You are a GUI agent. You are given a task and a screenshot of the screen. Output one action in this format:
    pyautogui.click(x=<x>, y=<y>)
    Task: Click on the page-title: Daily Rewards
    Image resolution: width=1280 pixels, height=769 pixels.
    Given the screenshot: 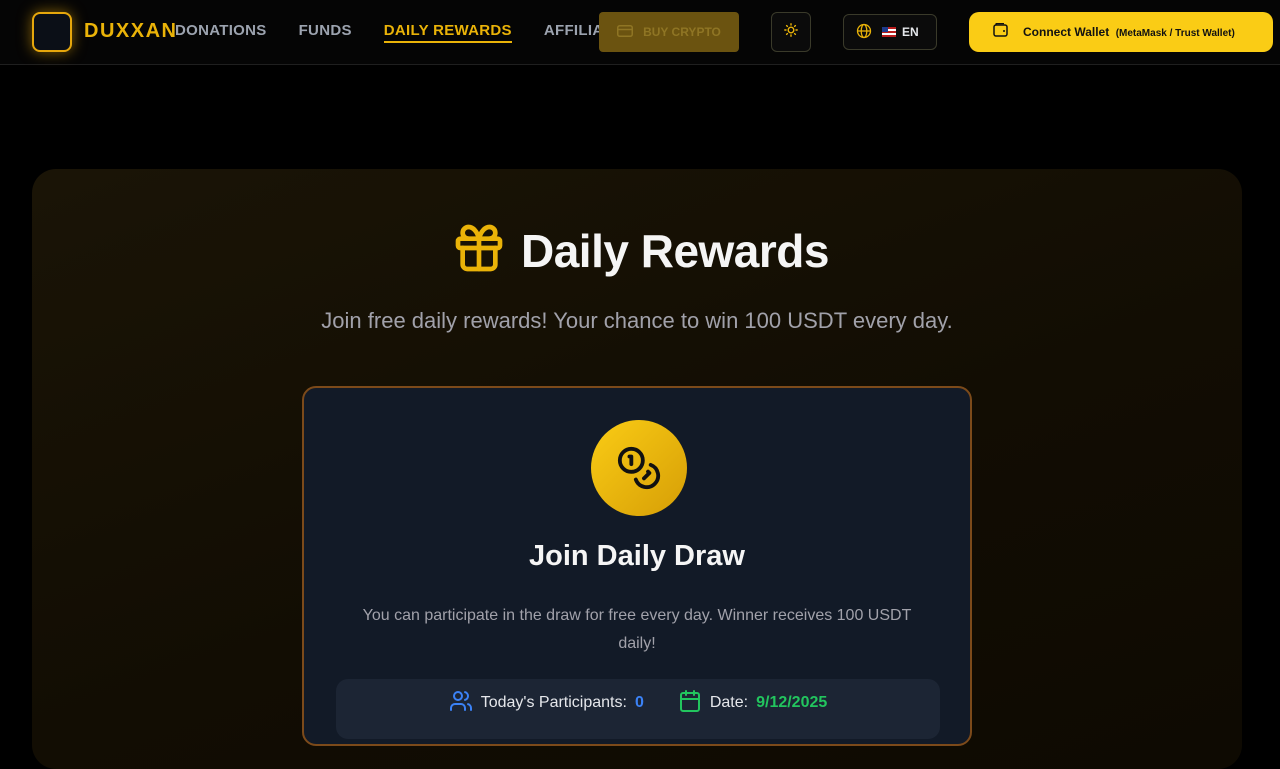 What is the action you would take?
    pyautogui.click(x=675, y=250)
    